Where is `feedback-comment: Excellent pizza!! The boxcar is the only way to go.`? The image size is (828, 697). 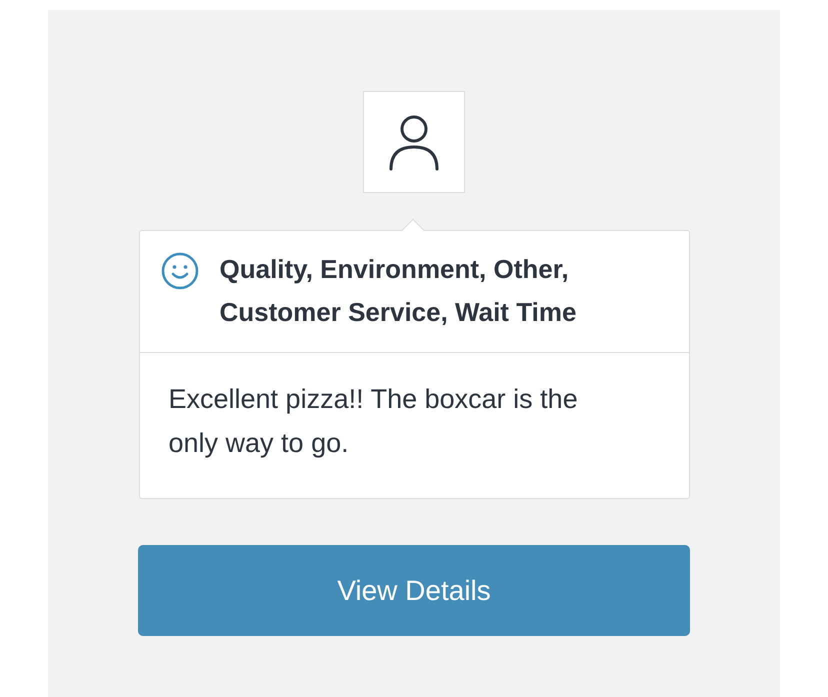 feedback-comment: Excellent pizza!! The boxcar is the only way to go. is located at coordinates (373, 421).